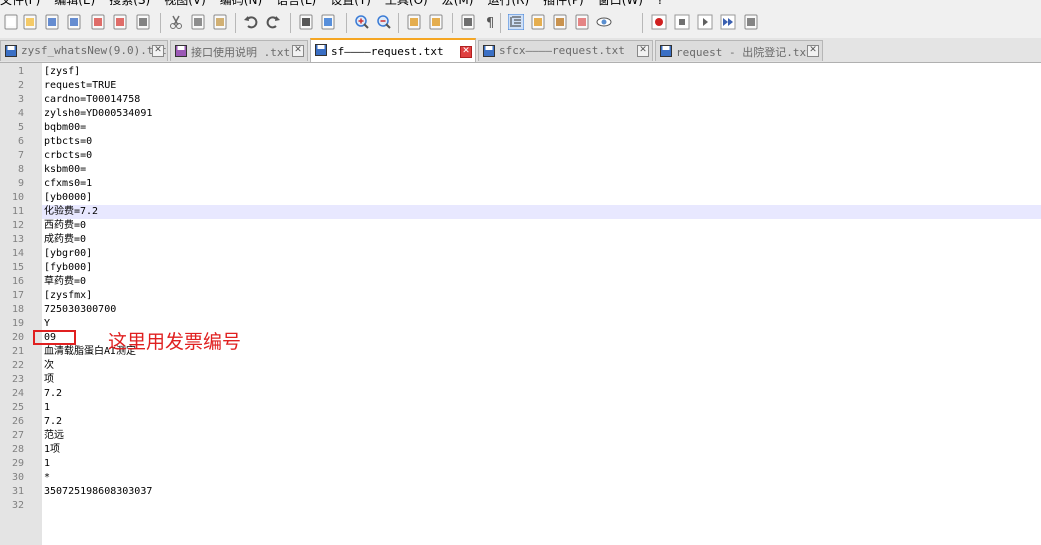  I want to click on menu-item-7: 工具(O), so click(406, 4).